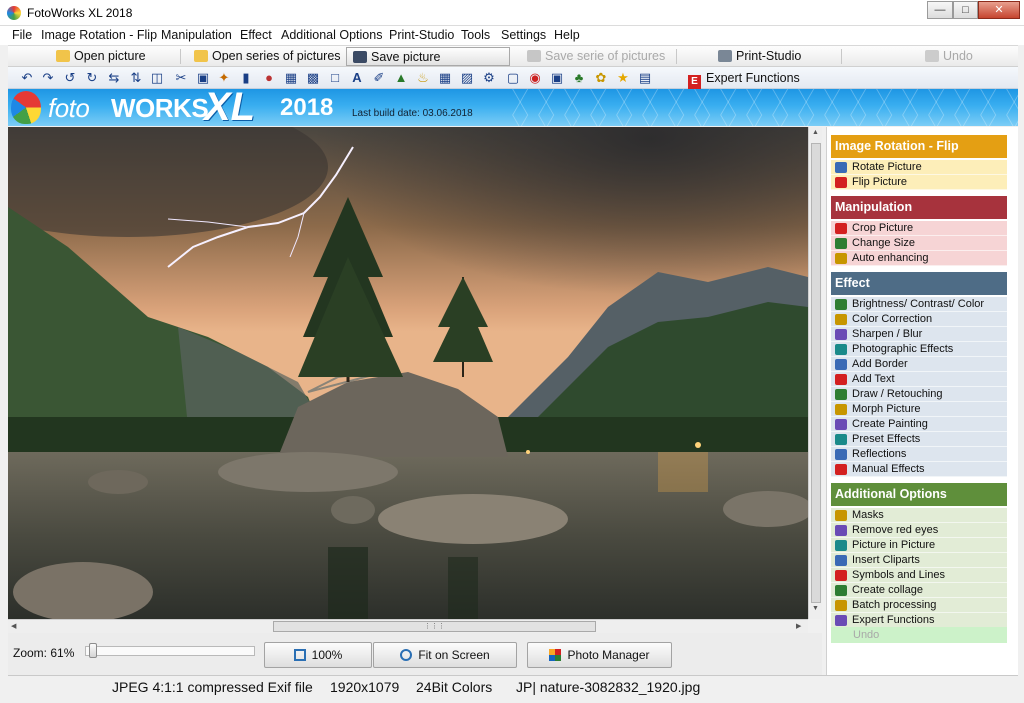 The width and height of the screenshot is (1024, 703). I want to click on section-header: Image Rotation - Flip, so click(919, 146).